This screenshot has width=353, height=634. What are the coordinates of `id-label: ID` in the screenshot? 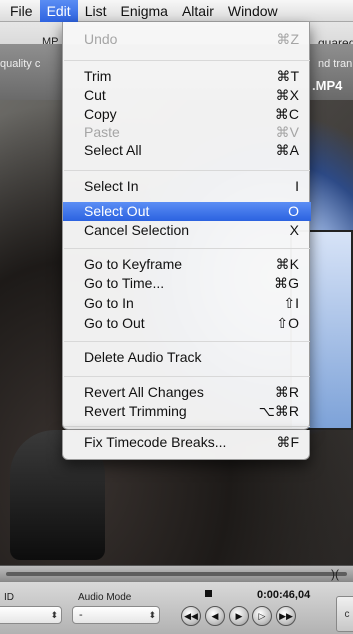 It's located at (9, 597).